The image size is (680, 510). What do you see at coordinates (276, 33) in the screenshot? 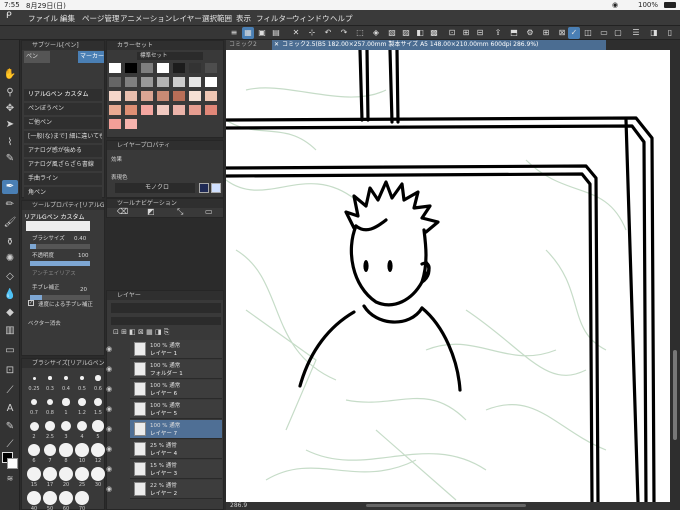
I see `save-icon: ▤` at bounding box center [276, 33].